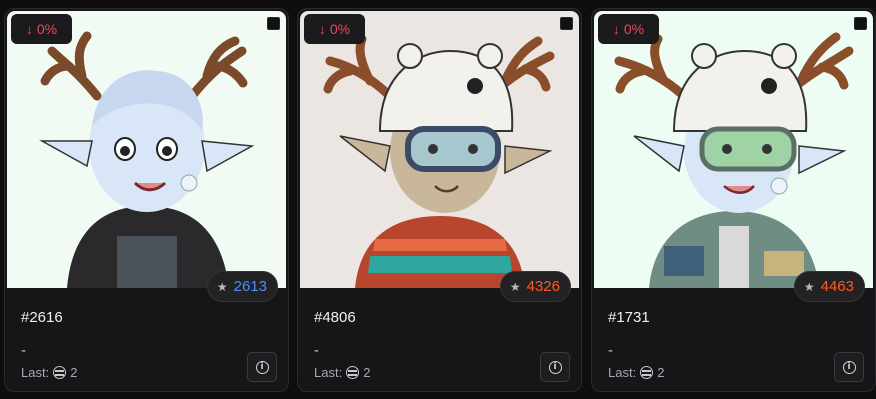  I want to click on token-id: #4806, so click(335, 317).